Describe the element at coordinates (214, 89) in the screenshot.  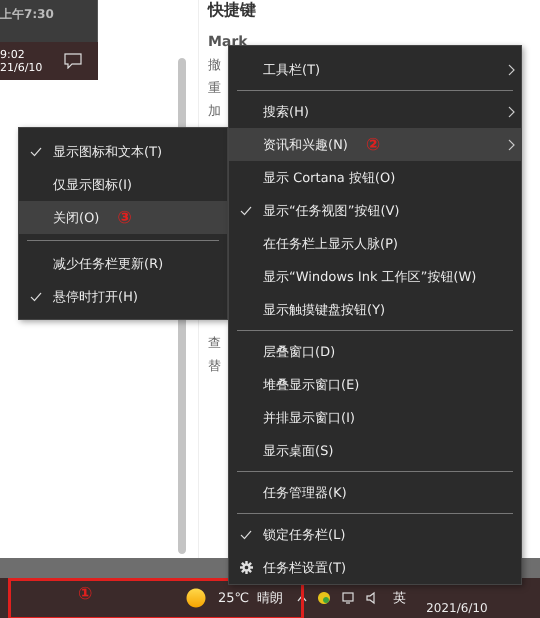
I see `table-cell-text: 重` at that location.